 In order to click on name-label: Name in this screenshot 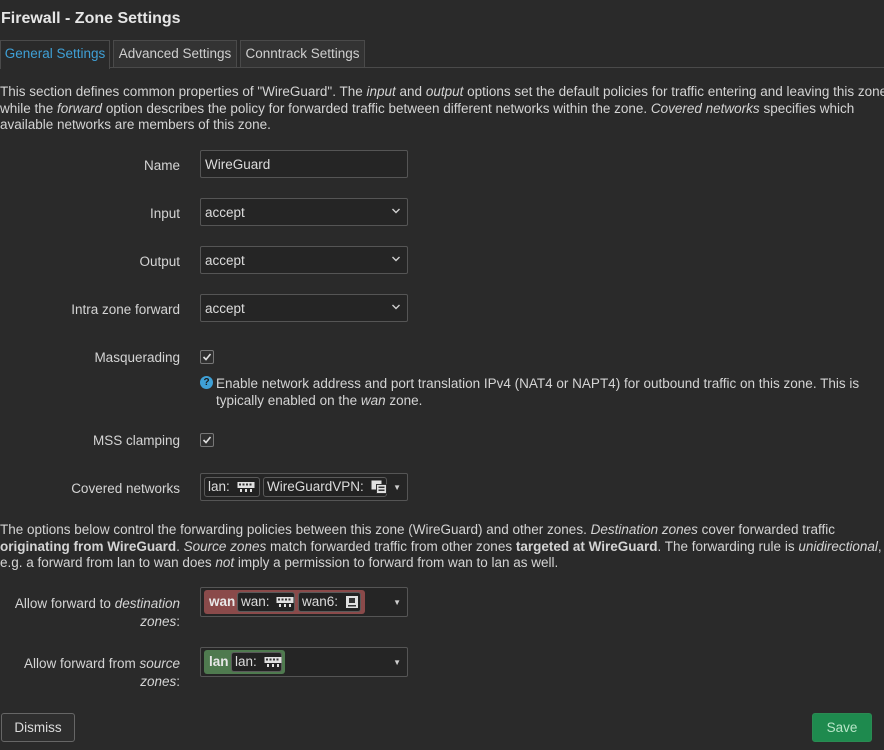, I will do `click(161, 165)`.